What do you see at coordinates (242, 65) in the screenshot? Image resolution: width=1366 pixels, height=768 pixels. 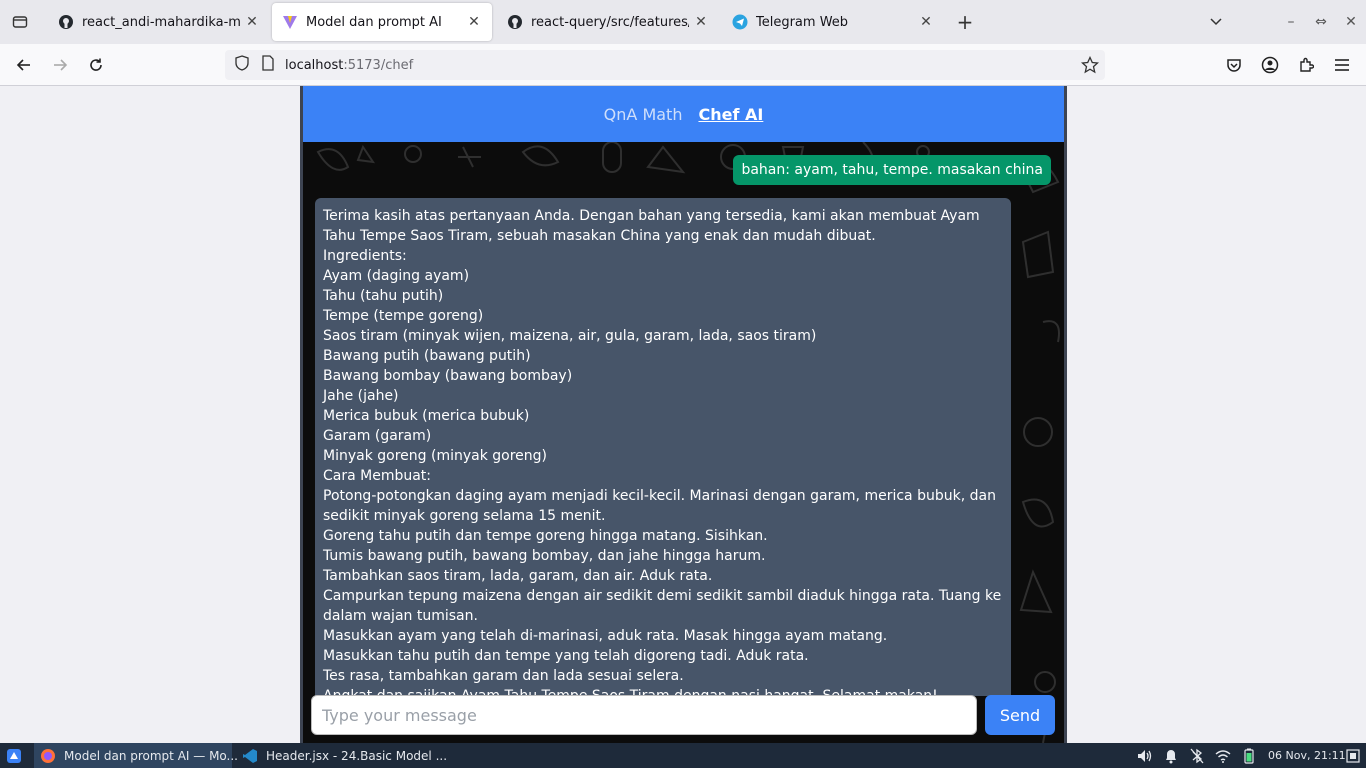 I see `tracking-shield-icon` at bounding box center [242, 65].